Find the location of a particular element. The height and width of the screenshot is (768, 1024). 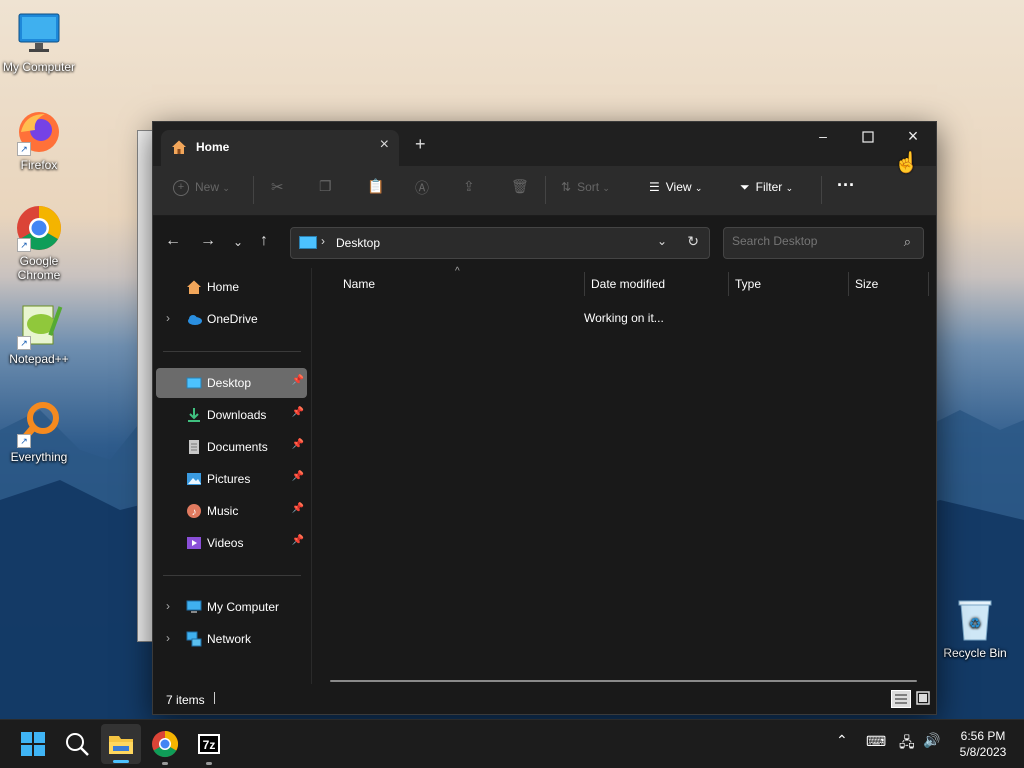

search-button is located at coordinates (77, 744).